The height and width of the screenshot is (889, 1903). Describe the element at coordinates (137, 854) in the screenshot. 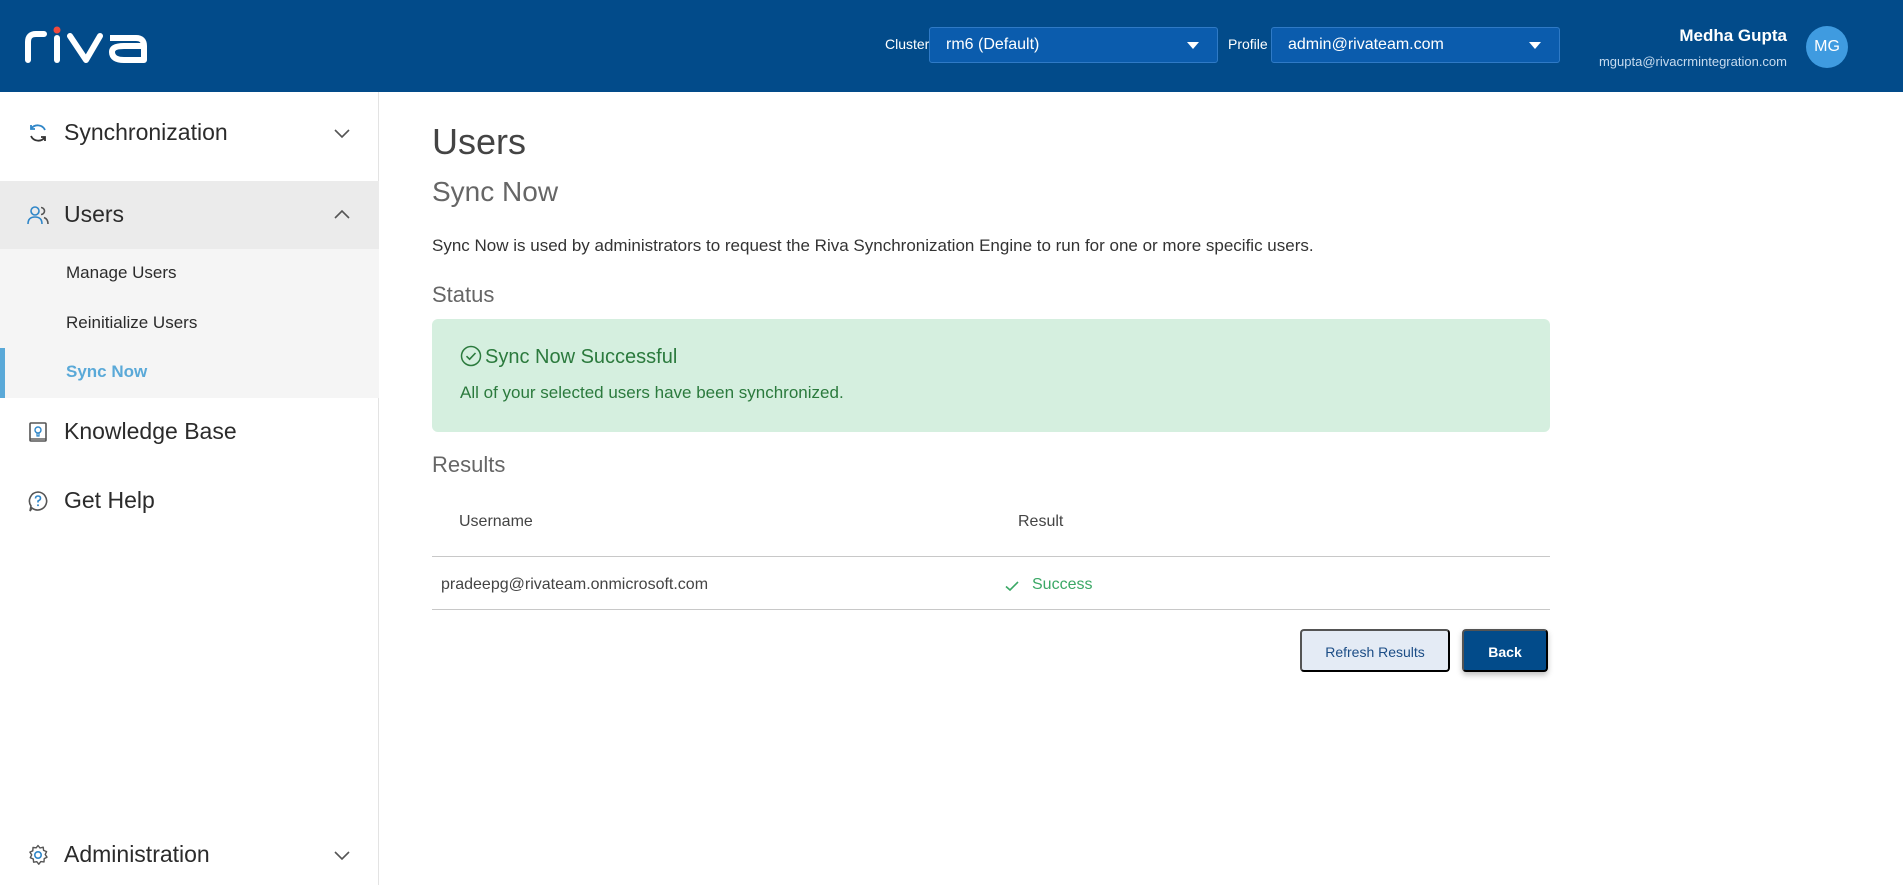

I see `sidebar-item-label: Administration` at that location.